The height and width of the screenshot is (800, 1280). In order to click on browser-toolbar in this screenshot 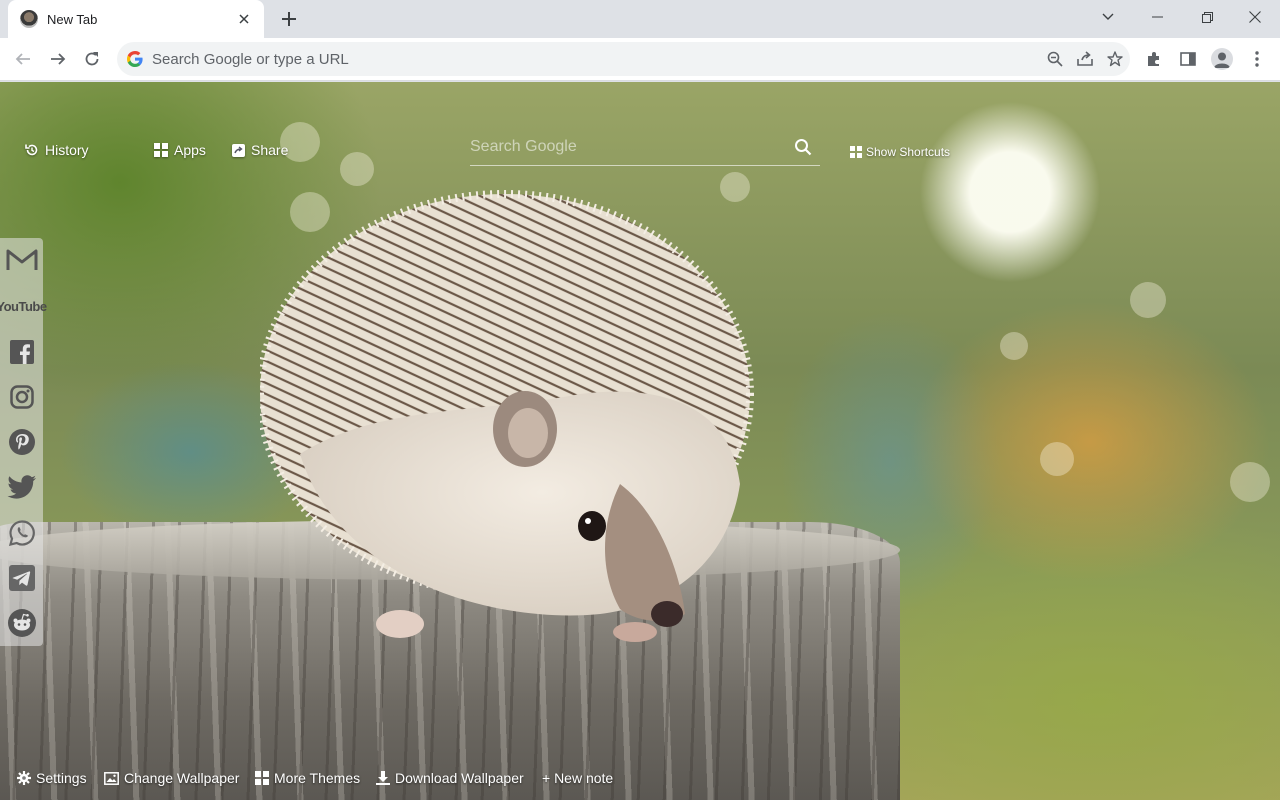, I will do `click(640, 59)`.